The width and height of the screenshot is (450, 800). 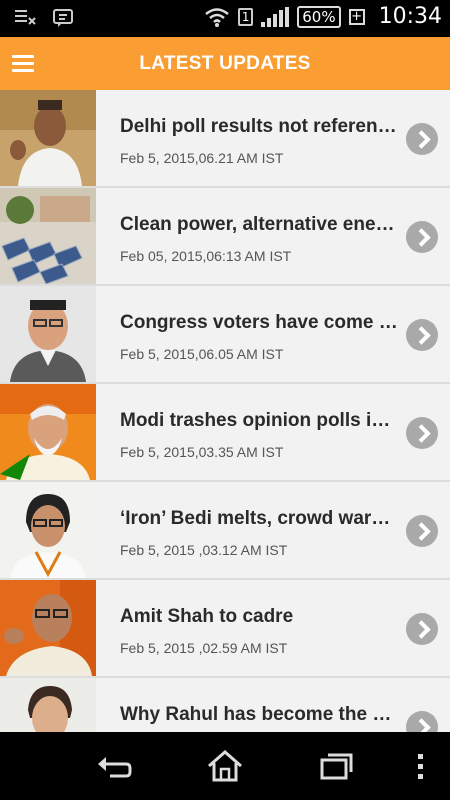 I want to click on article-date: Feb 05, 2015,06:13 AM IST, so click(x=206, y=256).